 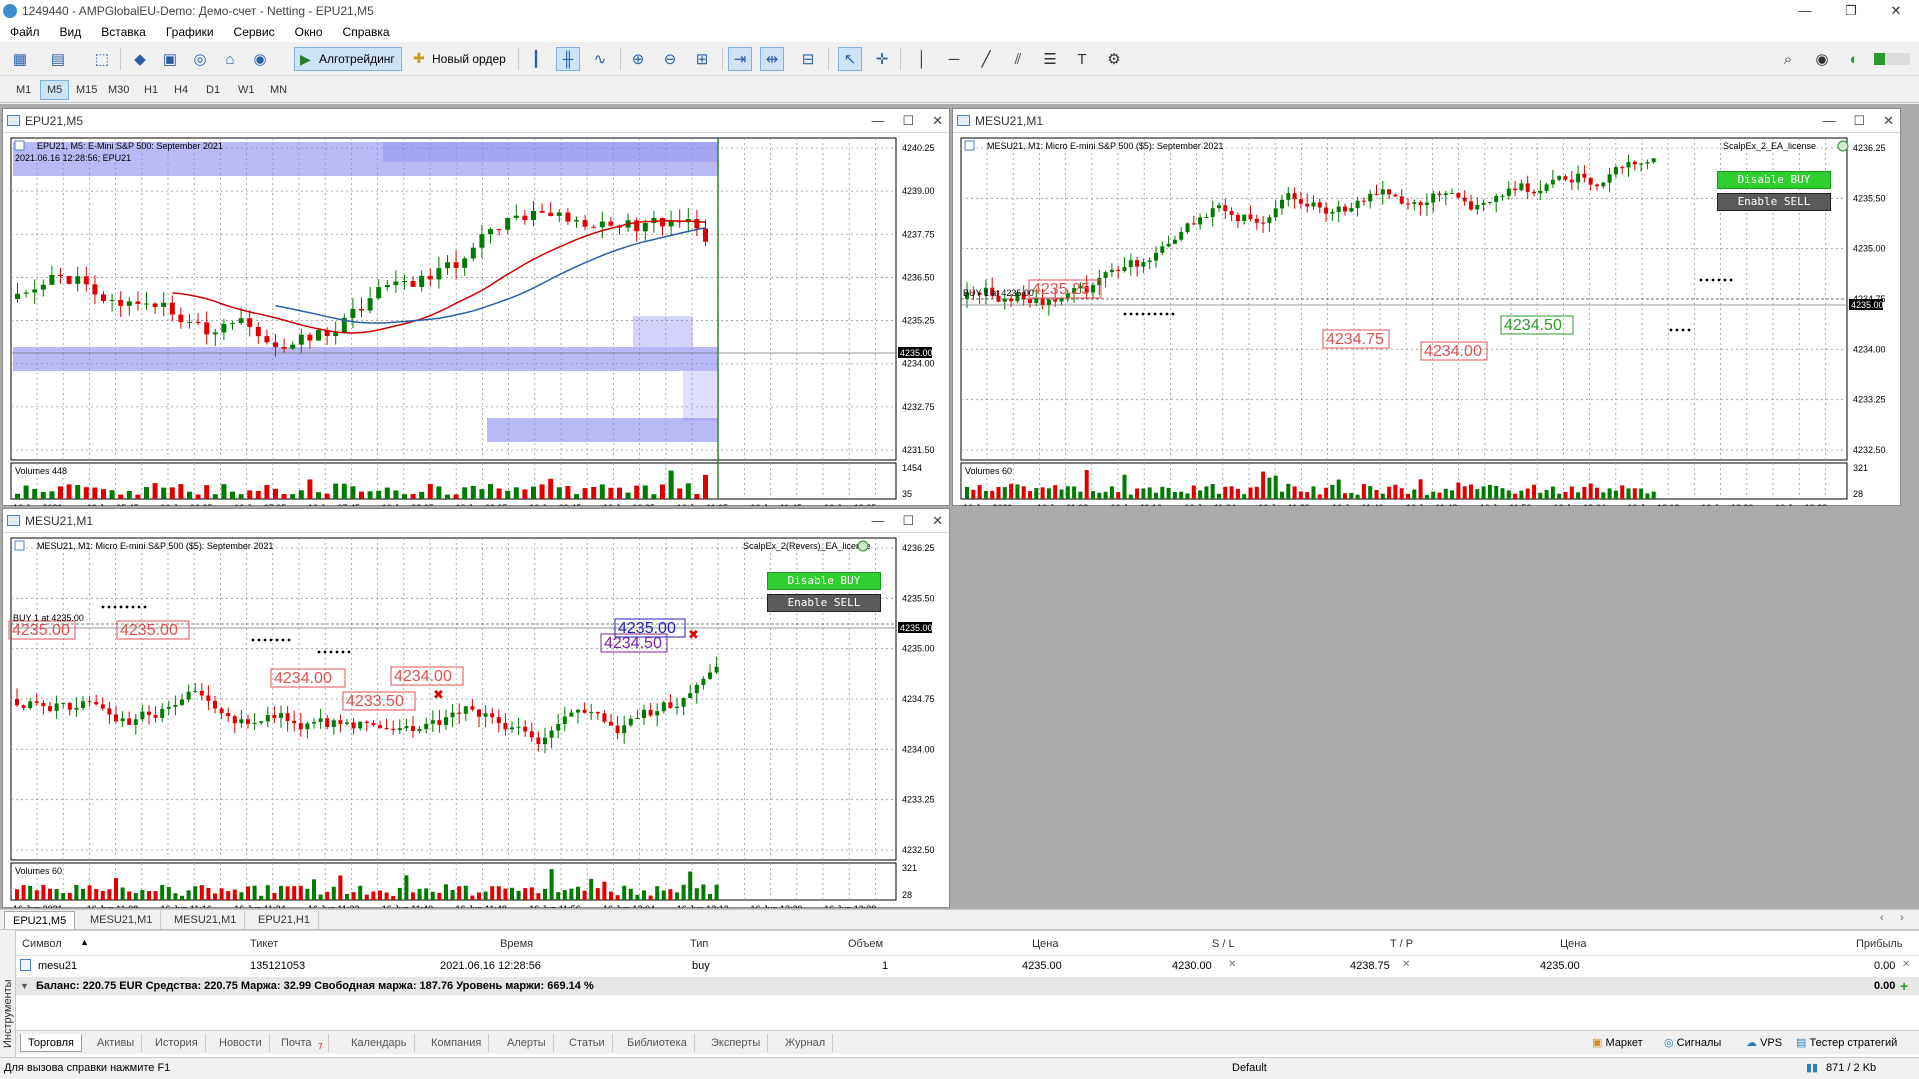 What do you see at coordinates (850, 59) in the screenshot?
I see `cursor-icon: ↖` at bounding box center [850, 59].